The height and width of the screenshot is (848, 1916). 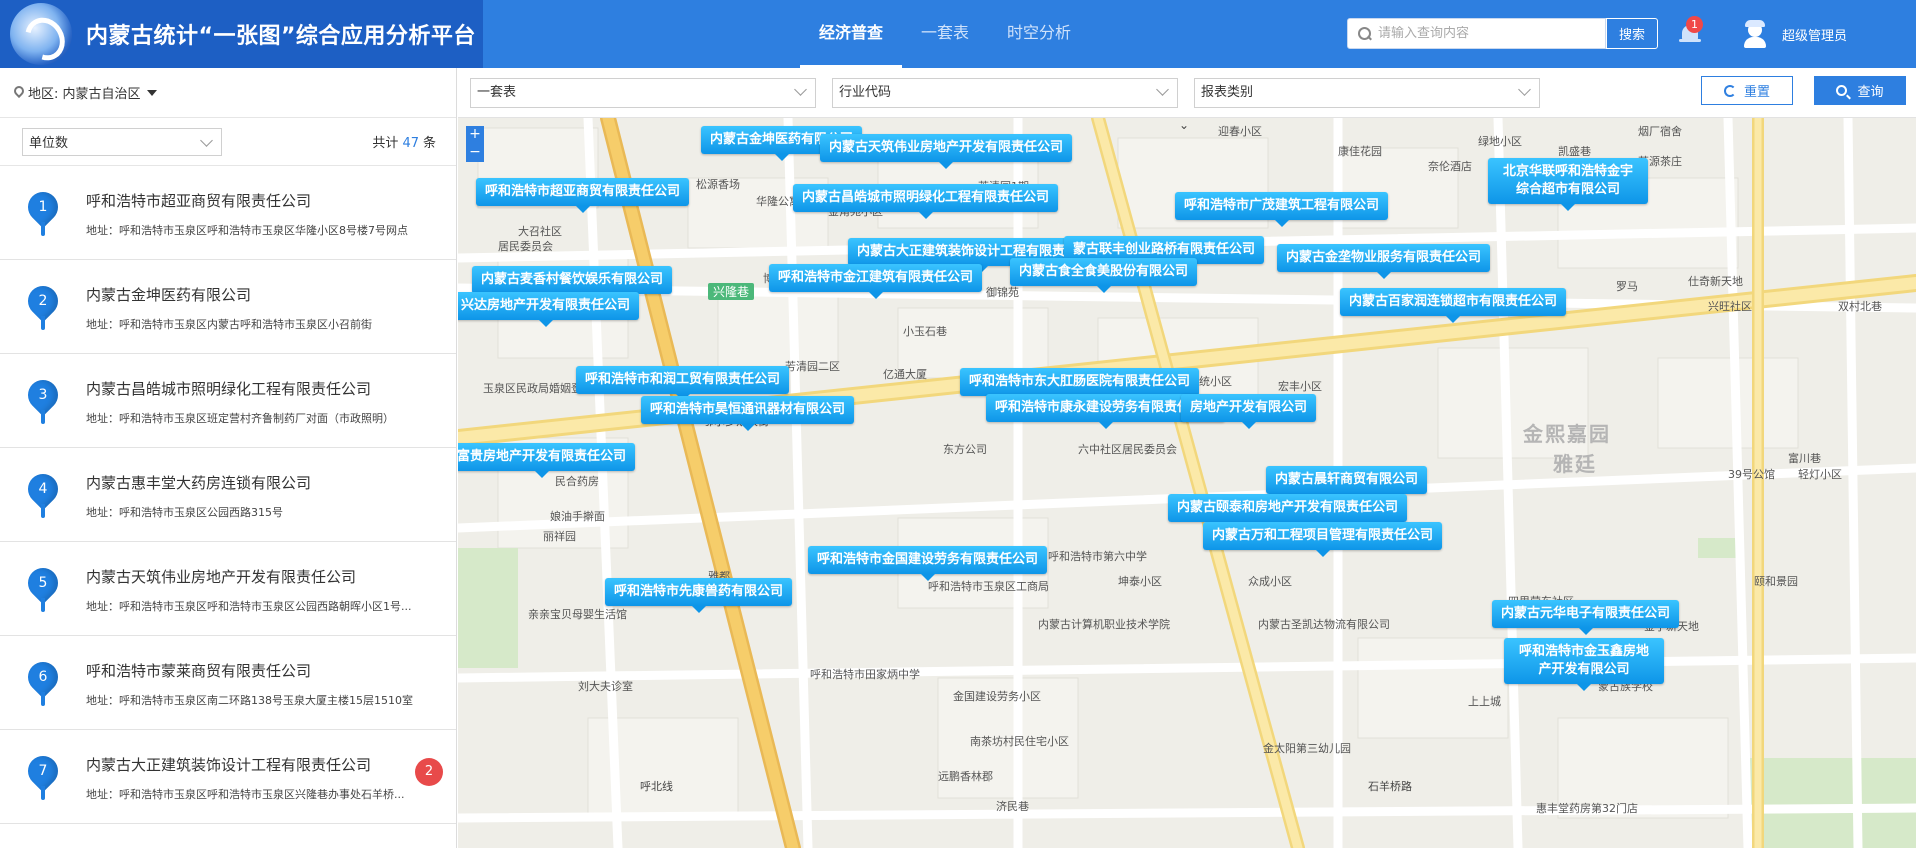 I want to click on survey-table-select: 一套表, so click(x=643, y=93).